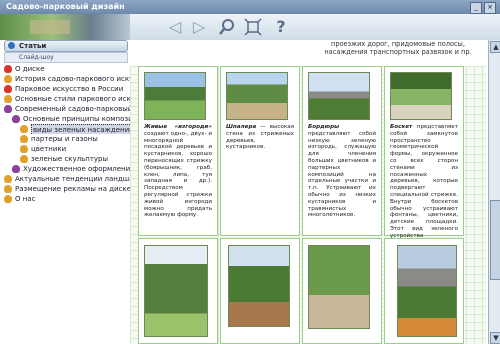 Image resolution: width=500 pixels, height=344 pixels. I want to click on toolbar: ◁ ▷ ?, so click(315, 27).